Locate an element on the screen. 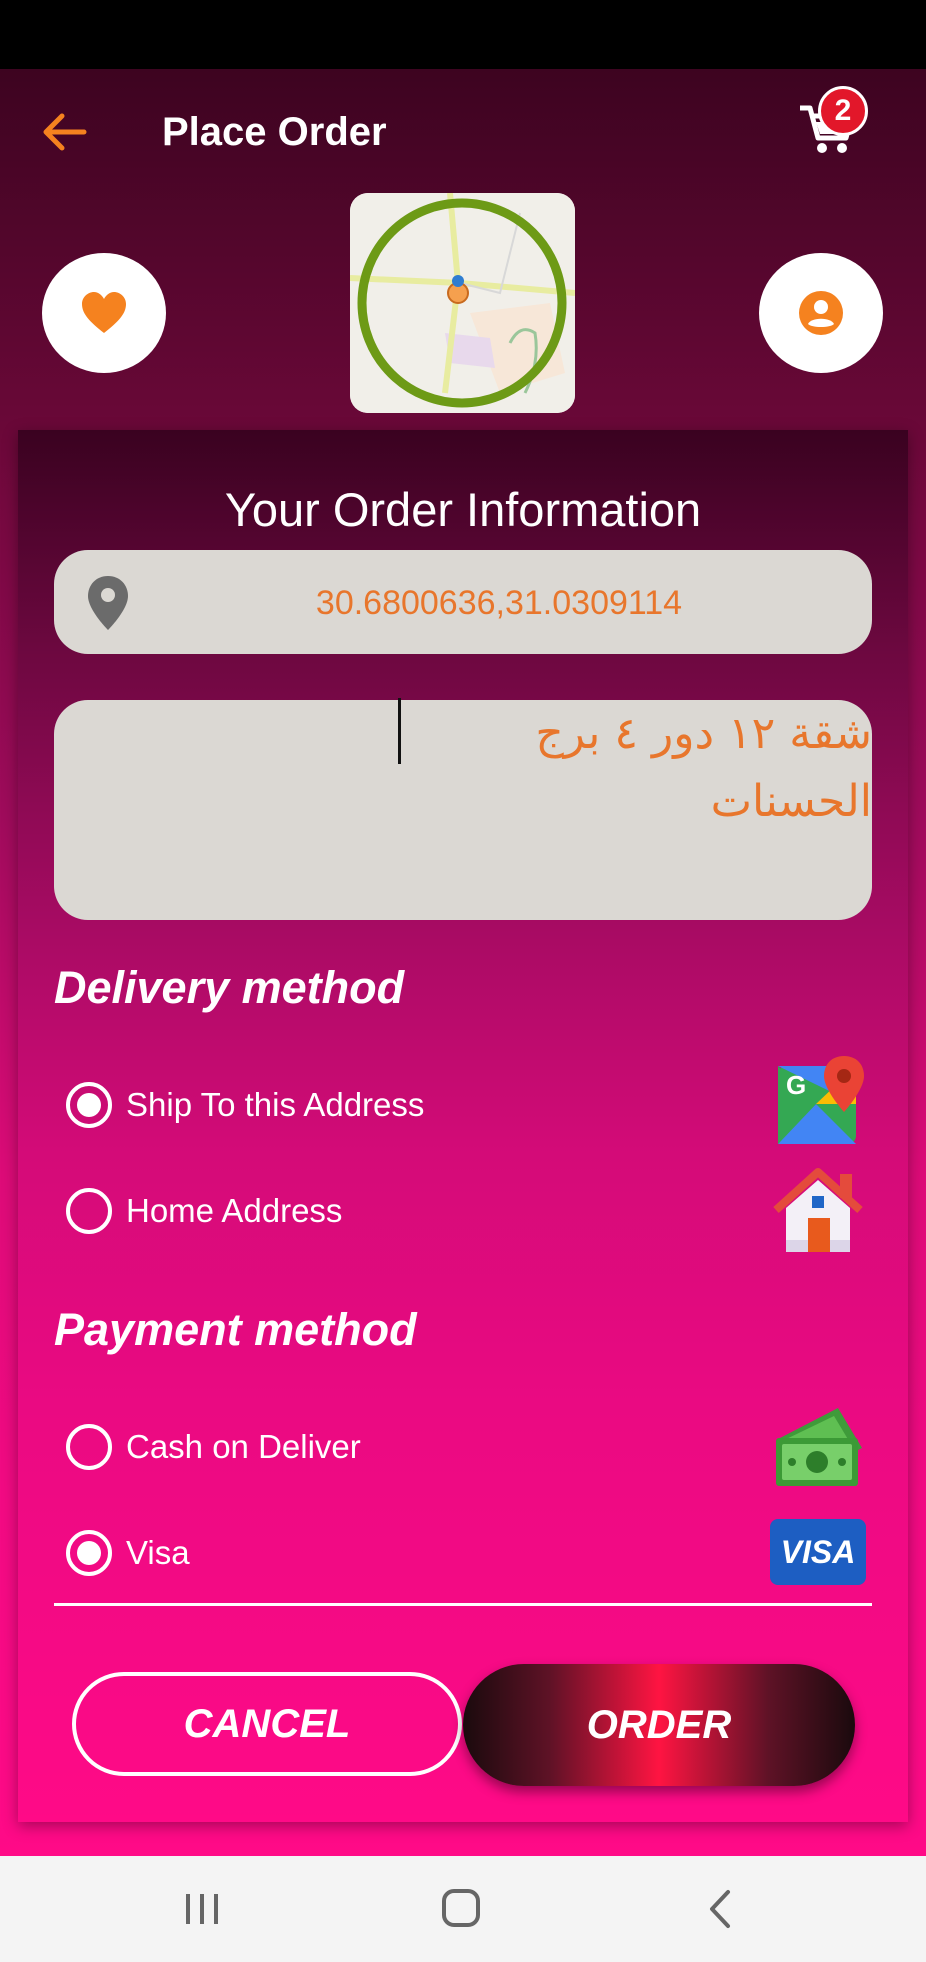  cash-on-delivery-label: Cash on Deliver is located at coordinates (243, 1447).